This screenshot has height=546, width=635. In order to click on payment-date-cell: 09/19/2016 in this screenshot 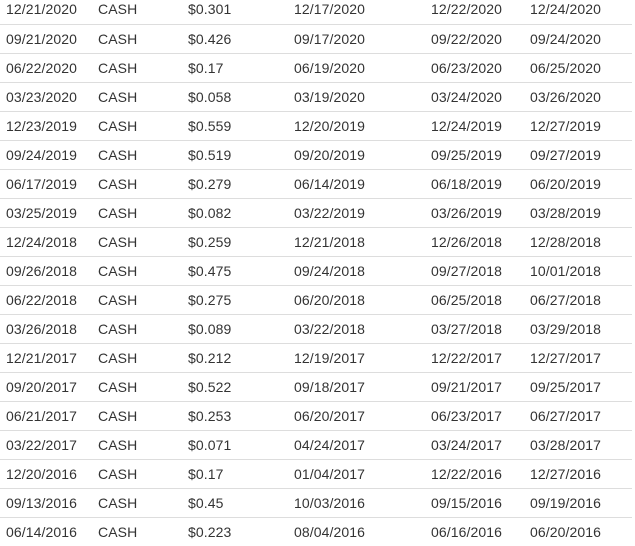, I will do `click(566, 502)`.